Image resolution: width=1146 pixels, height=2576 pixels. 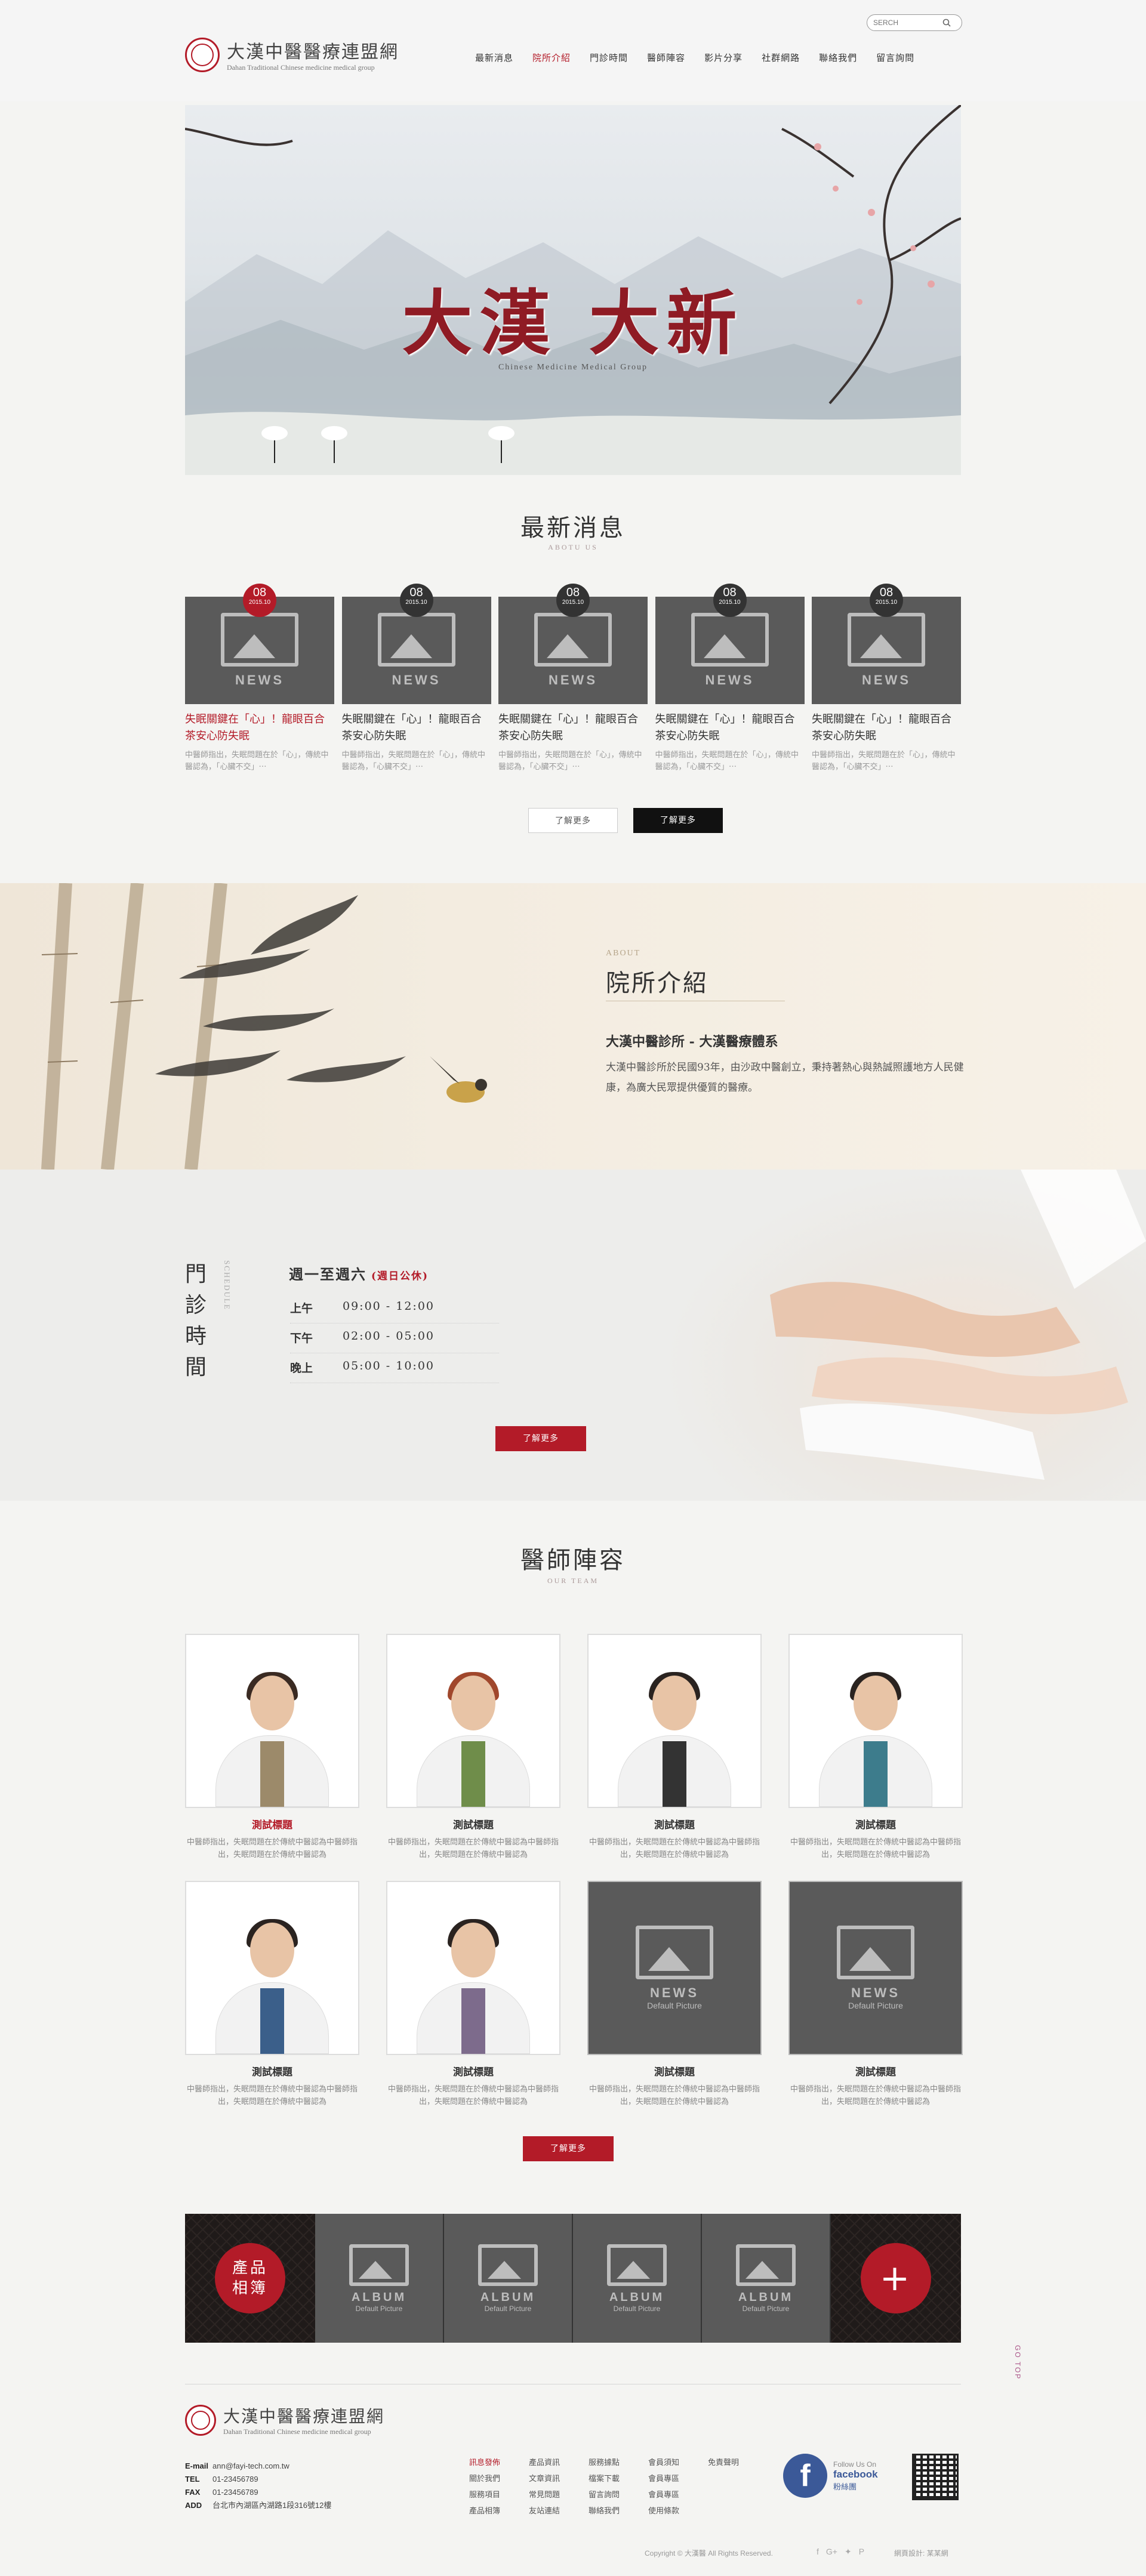 What do you see at coordinates (805, 2476) in the screenshot?
I see `facebook-icon: f` at bounding box center [805, 2476].